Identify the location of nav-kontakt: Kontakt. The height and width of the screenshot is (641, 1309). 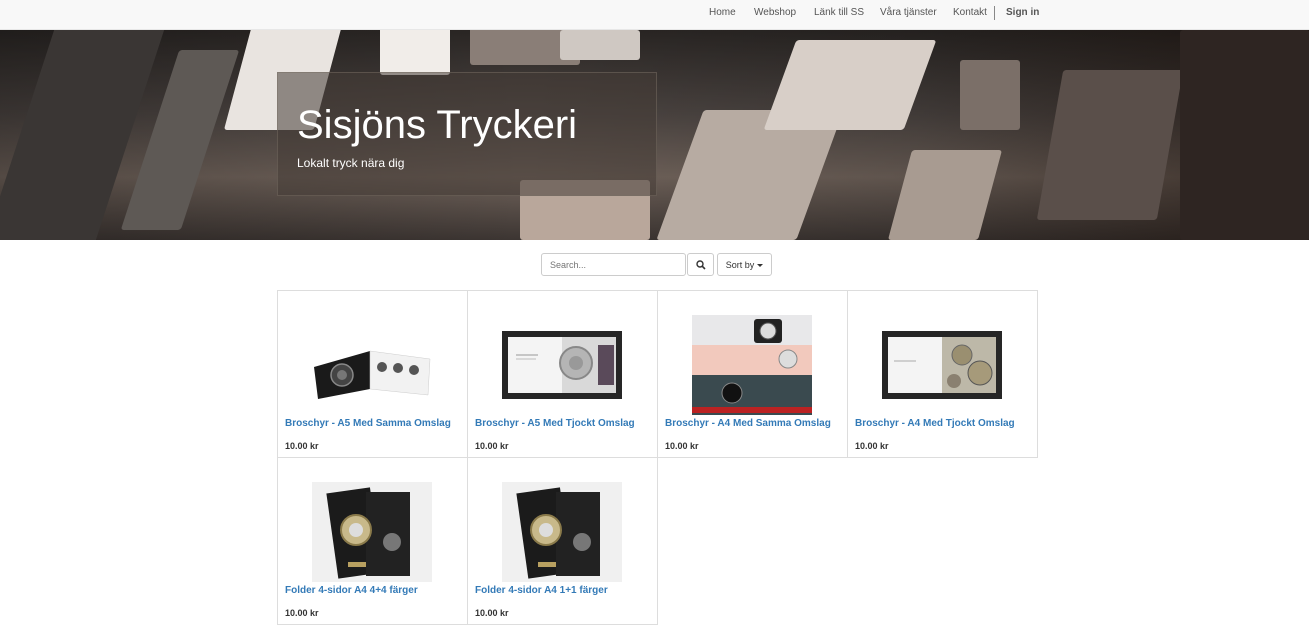
(970, 12).